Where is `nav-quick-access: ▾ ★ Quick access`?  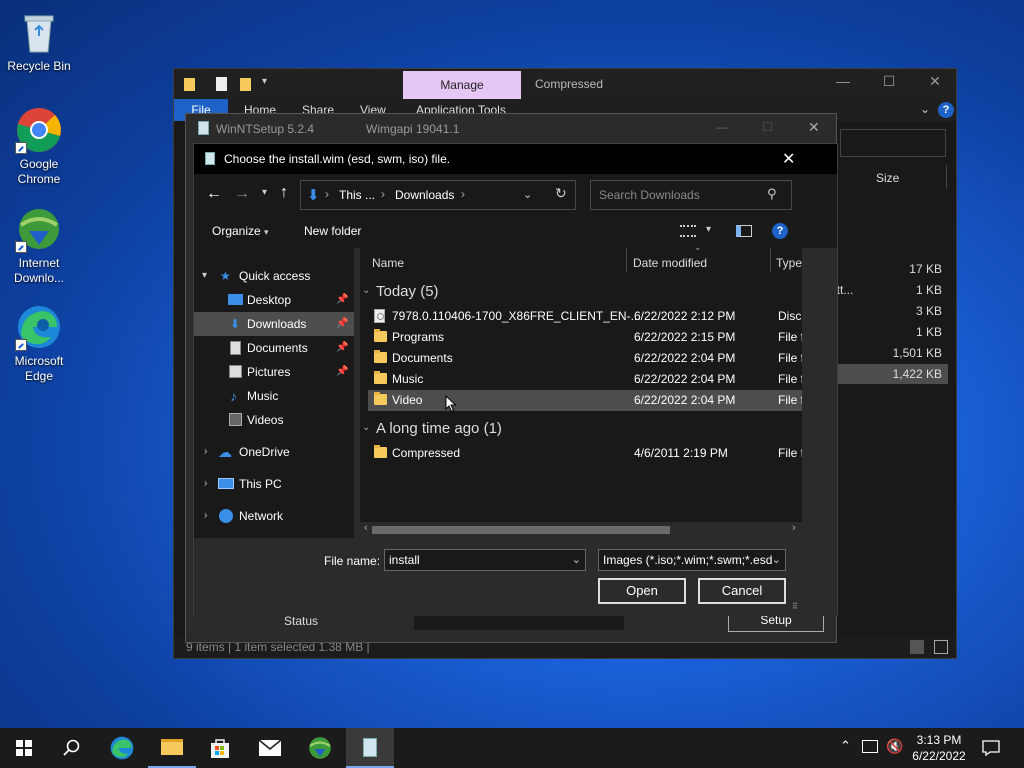
nav-quick-access: ▾ ★ Quick access is located at coordinates (274, 276).